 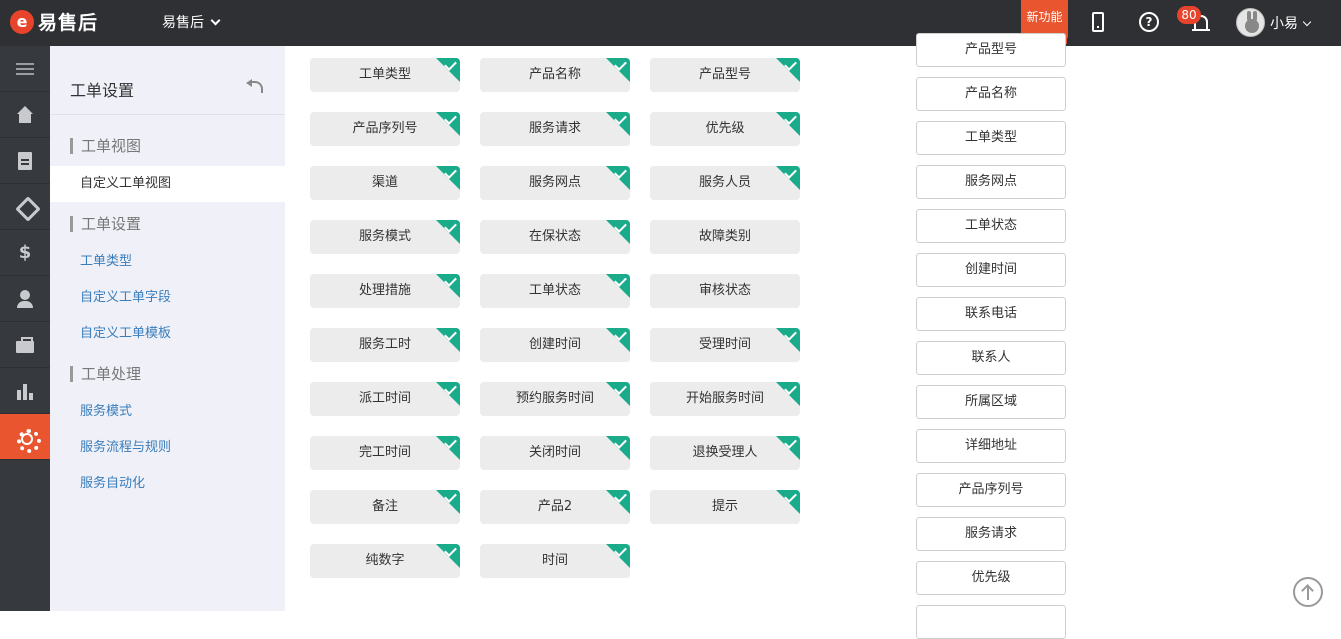 I want to click on sidebar-item-service-flow: 服务流程与规则, so click(x=167, y=448).